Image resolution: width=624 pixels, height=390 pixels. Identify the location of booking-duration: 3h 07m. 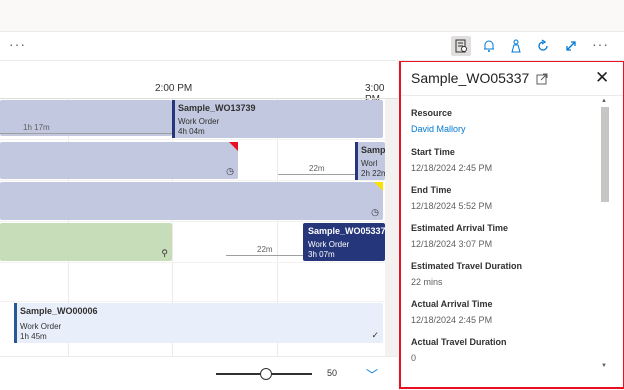
(321, 254).